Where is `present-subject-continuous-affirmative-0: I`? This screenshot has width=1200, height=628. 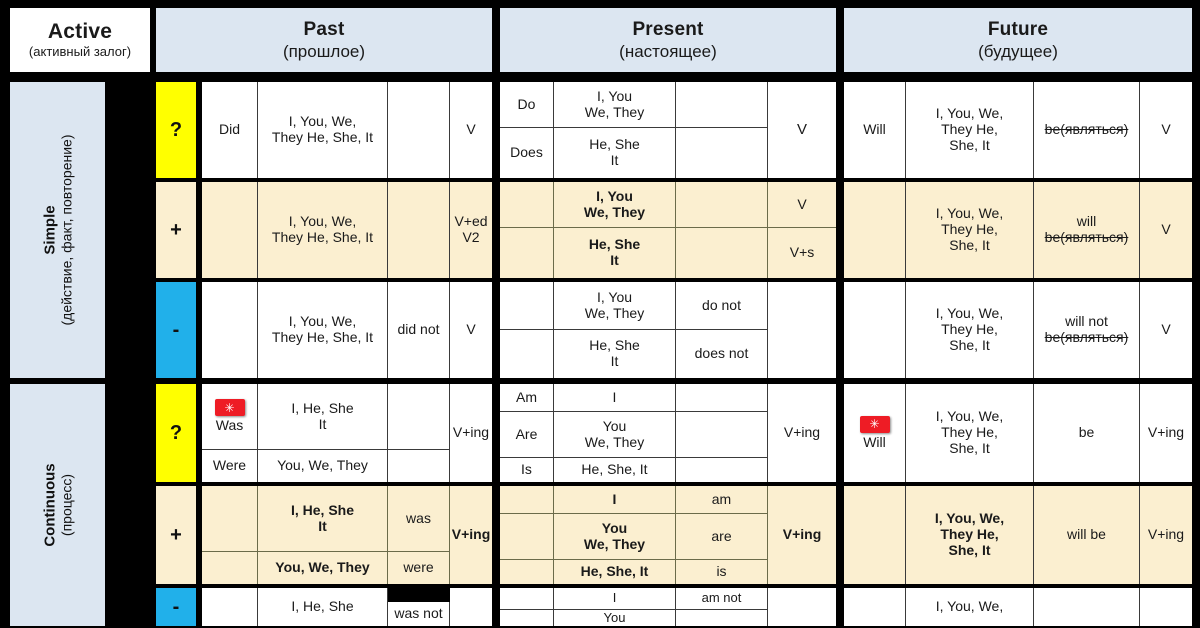
present-subject-continuous-affirmative-0: I is located at coordinates (615, 500).